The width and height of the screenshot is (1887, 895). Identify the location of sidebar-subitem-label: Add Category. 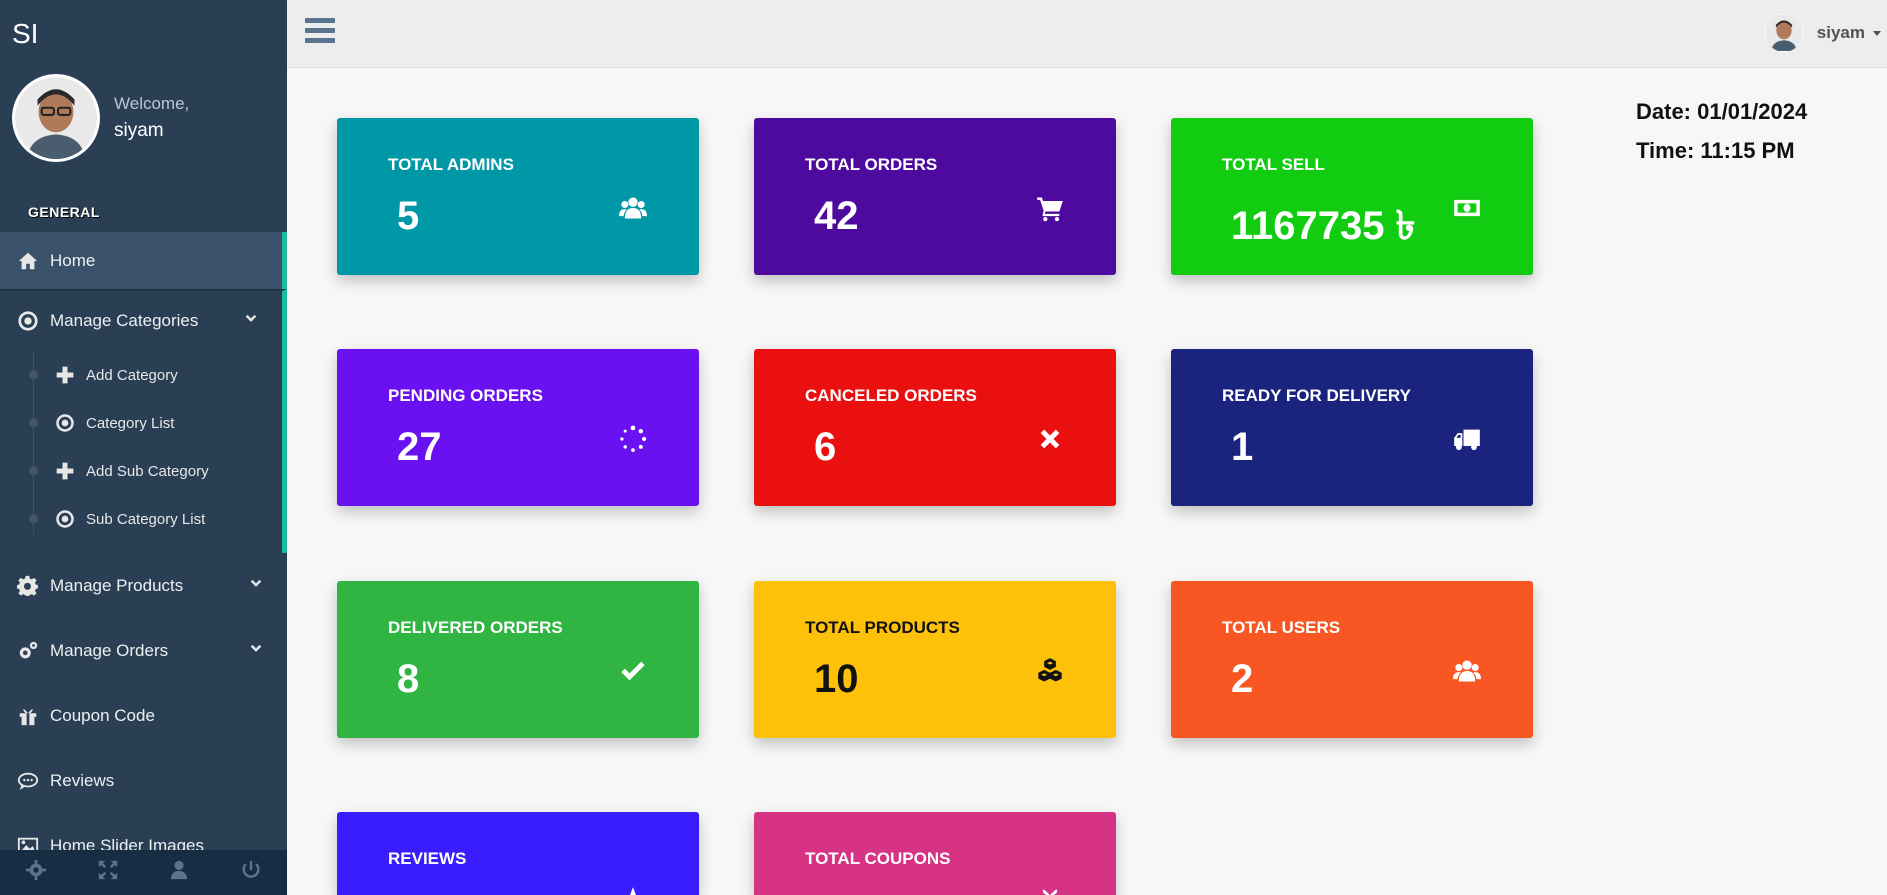
(132, 375).